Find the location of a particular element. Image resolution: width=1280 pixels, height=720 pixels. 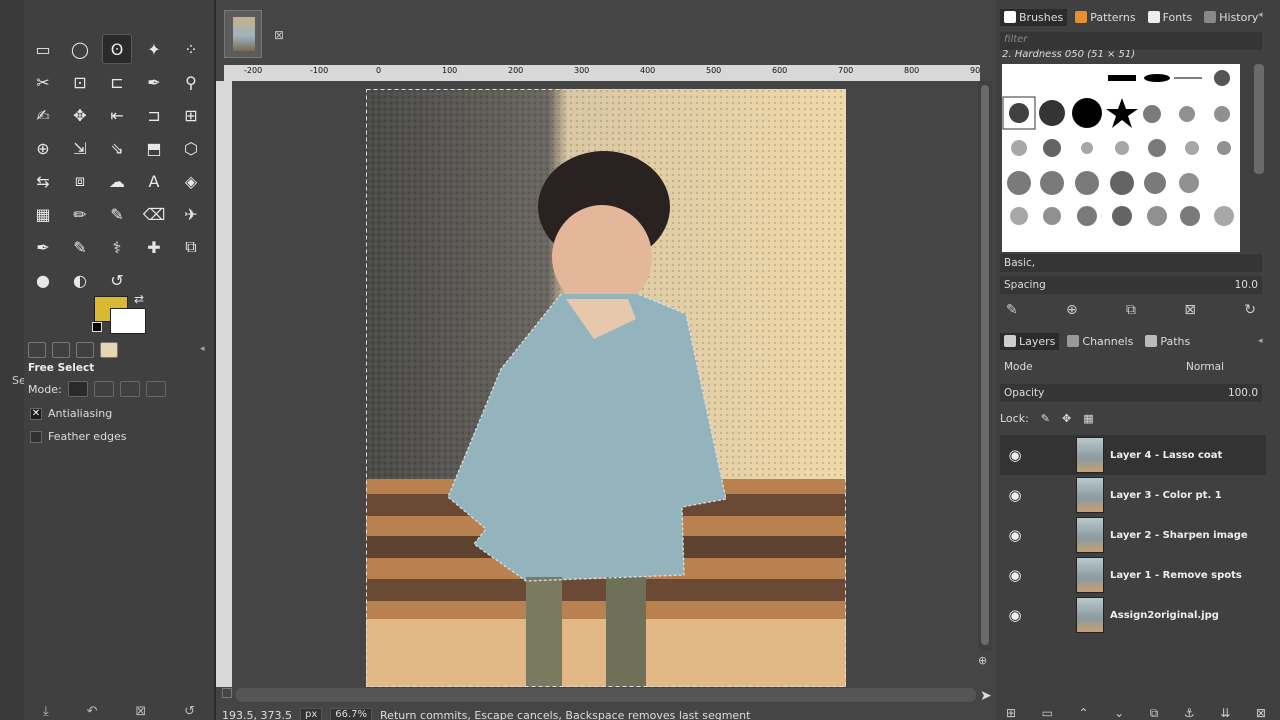

merge-layer-icon: ⇊ is located at coordinates (1225, 713).